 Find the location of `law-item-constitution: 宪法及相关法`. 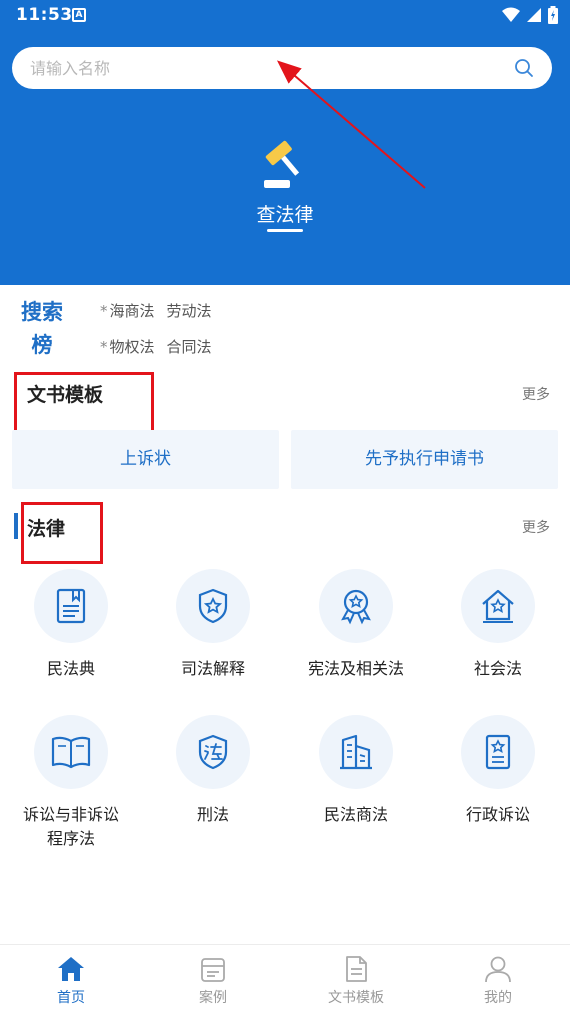

law-item-constitution: 宪法及相关法 is located at coordinates (356, 625).